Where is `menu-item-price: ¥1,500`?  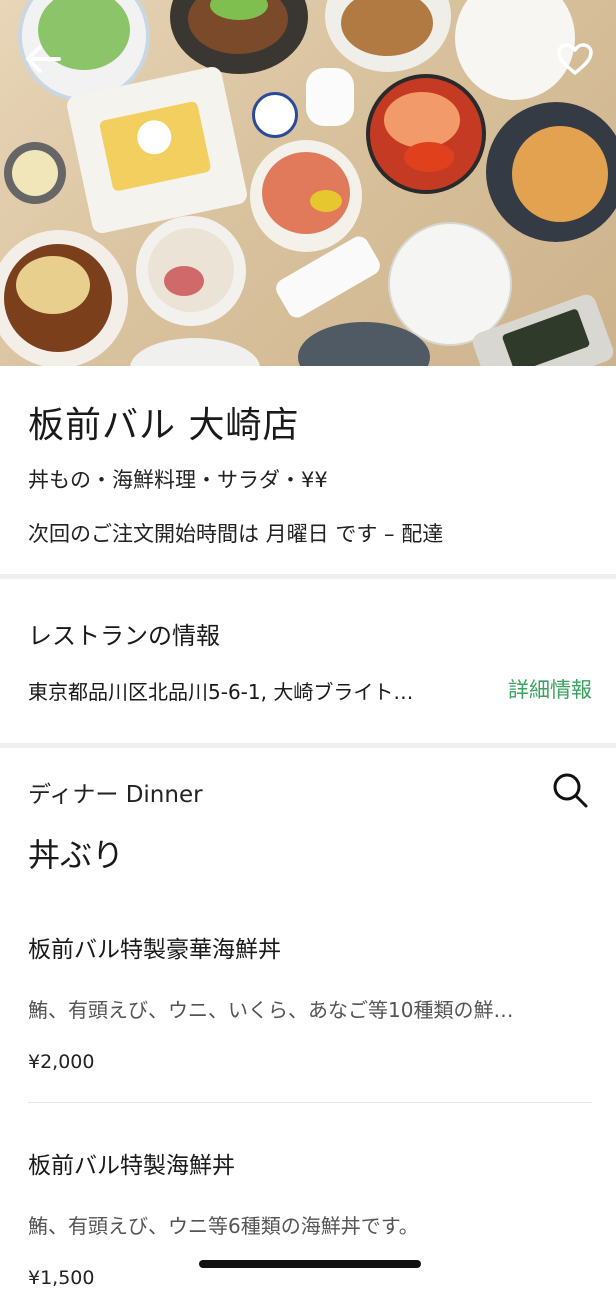 menu-item-price: ¥1,500 is located at coordinates (61, 1278).